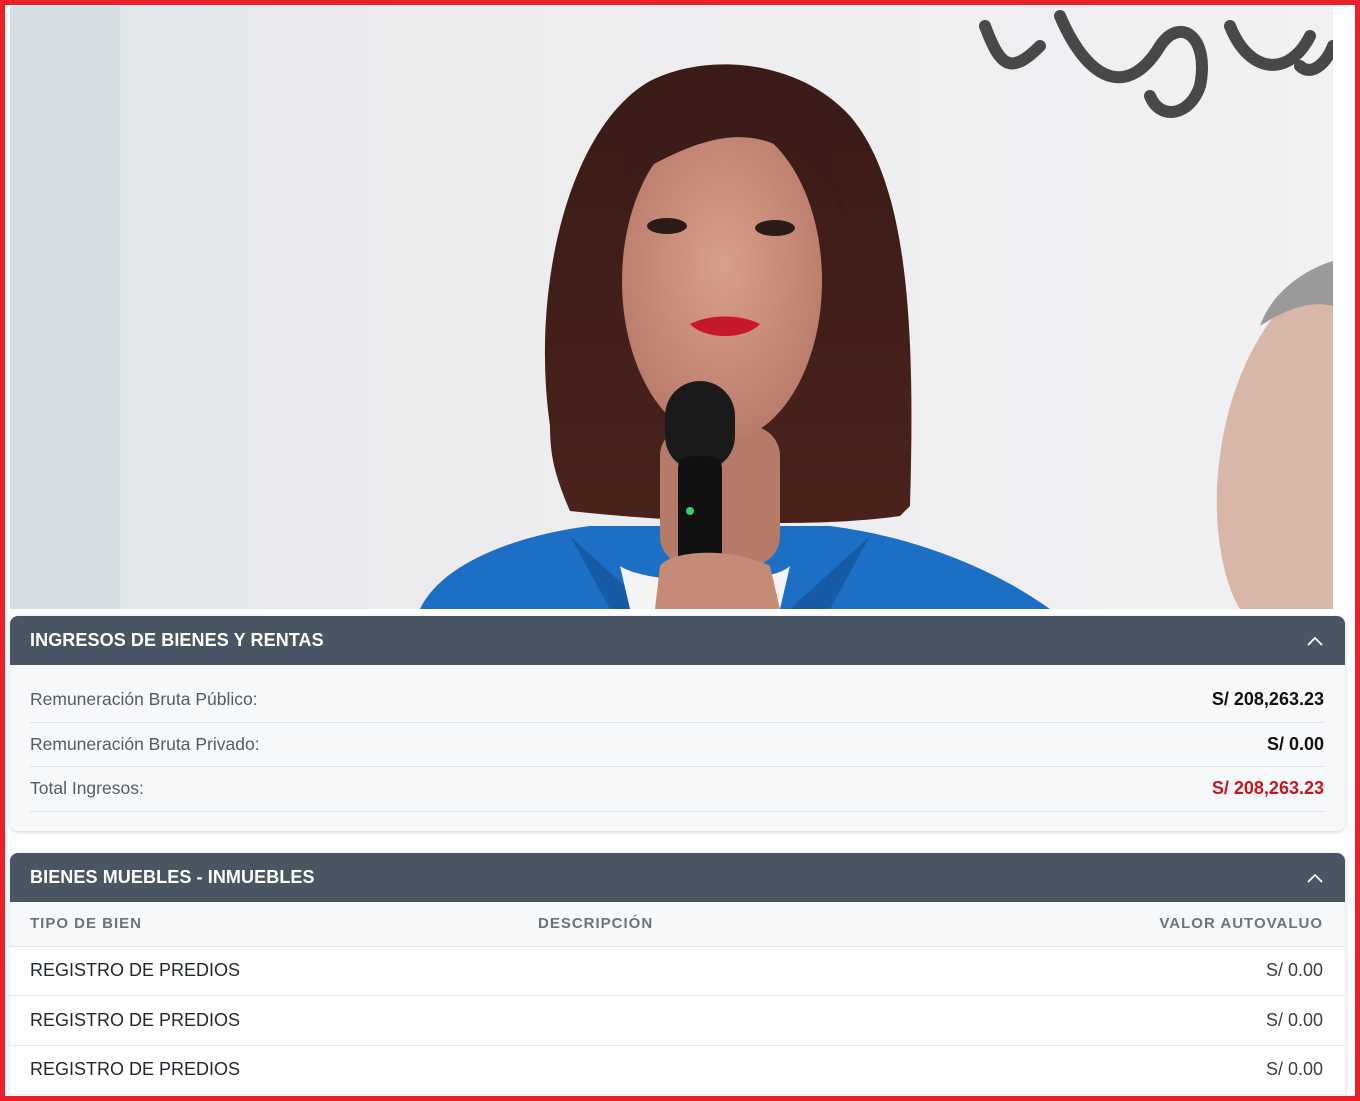 Image resolution: width=1360 pixels, height=1101 pixels. I want to click on table-header-row: TIPO DE BIEN DESCRIPCIÓN VALOR AUTOVALUO, so click(677, 924).